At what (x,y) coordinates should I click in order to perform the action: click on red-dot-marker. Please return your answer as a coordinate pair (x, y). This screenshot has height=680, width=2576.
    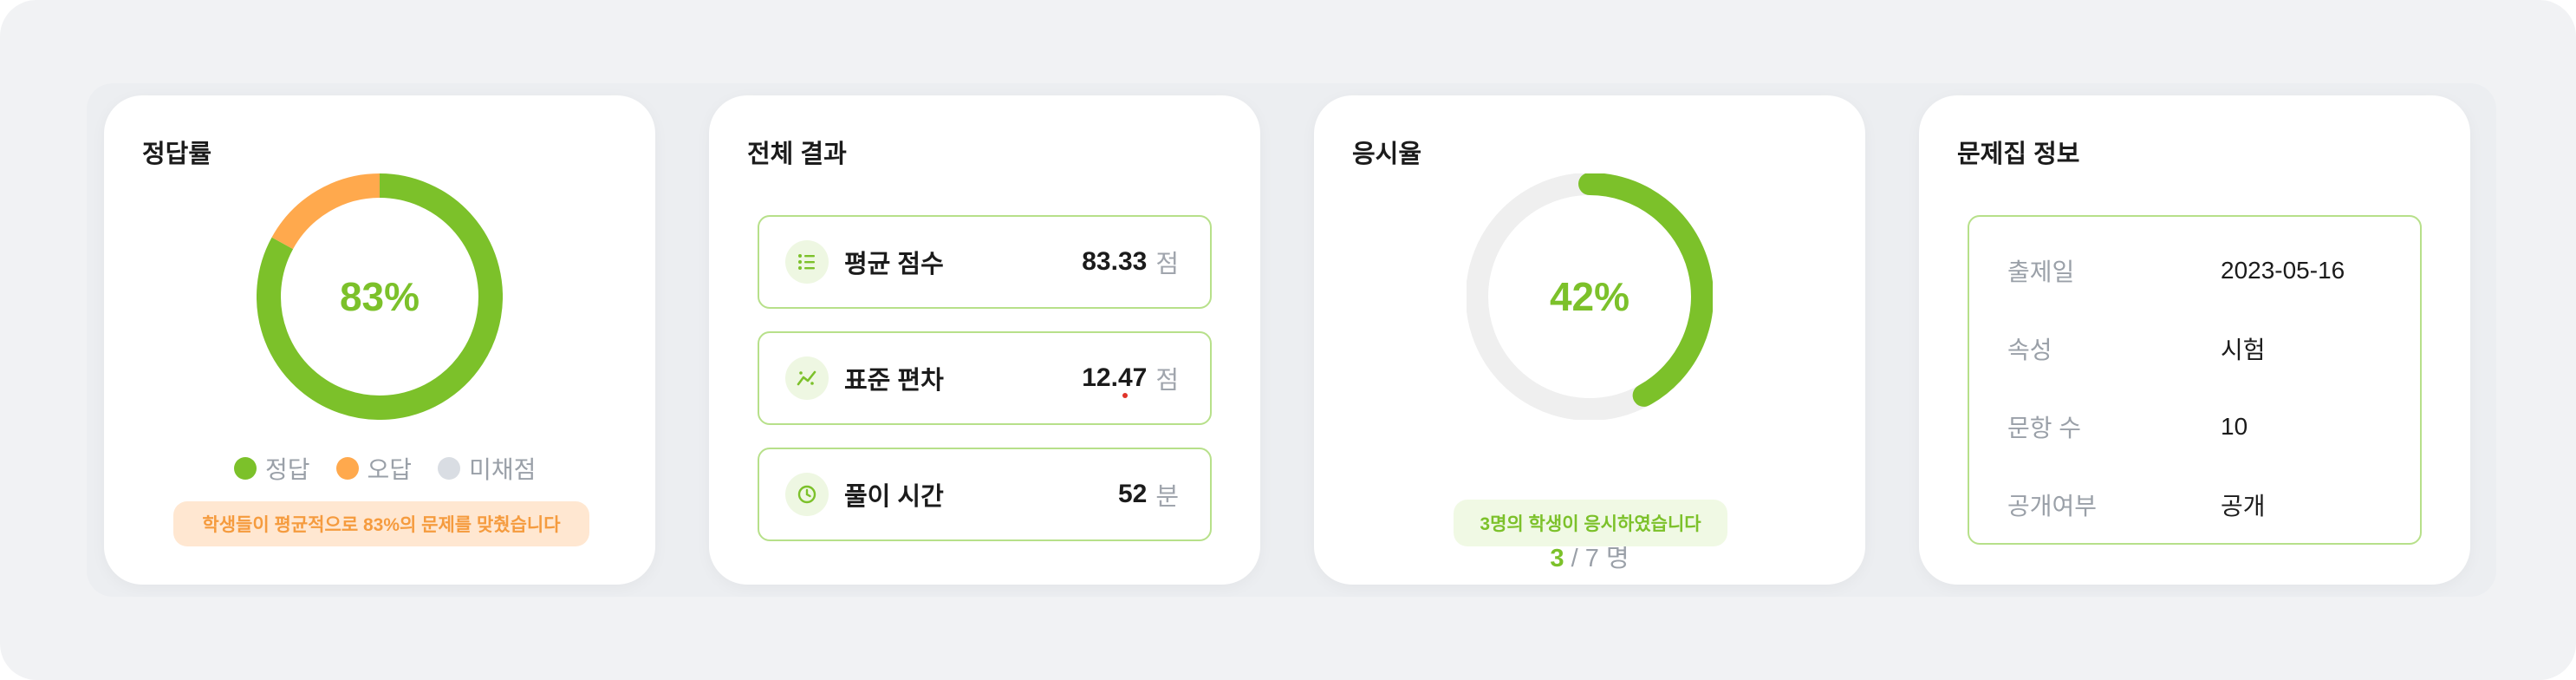
    Looking at the image, I should click on (1125, 395).